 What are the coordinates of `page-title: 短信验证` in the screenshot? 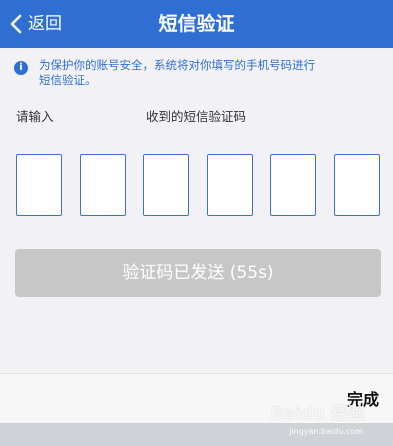 It's located at (196, 24).